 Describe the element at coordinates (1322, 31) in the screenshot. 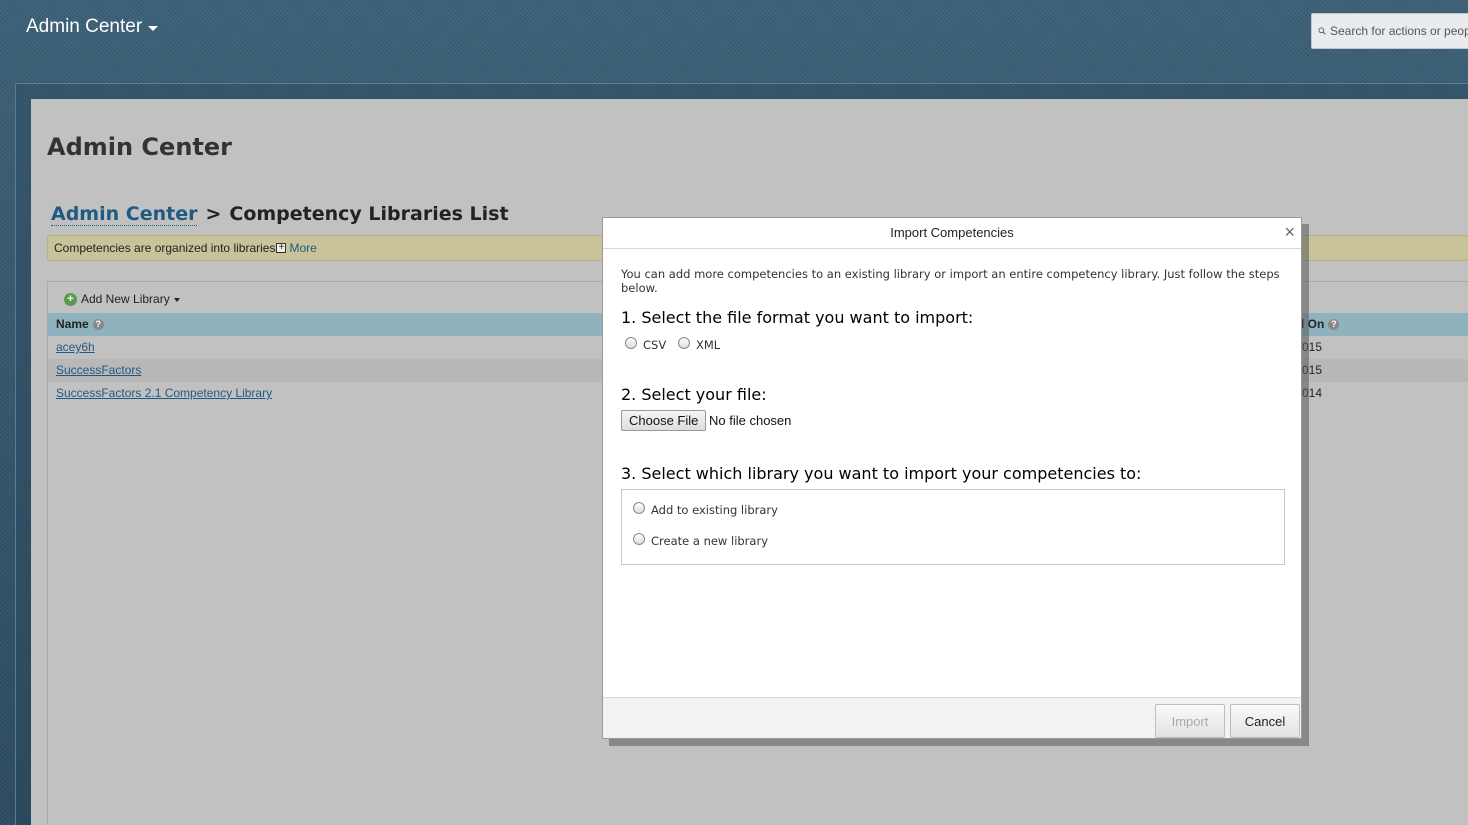

I see `search-icon` at that location.